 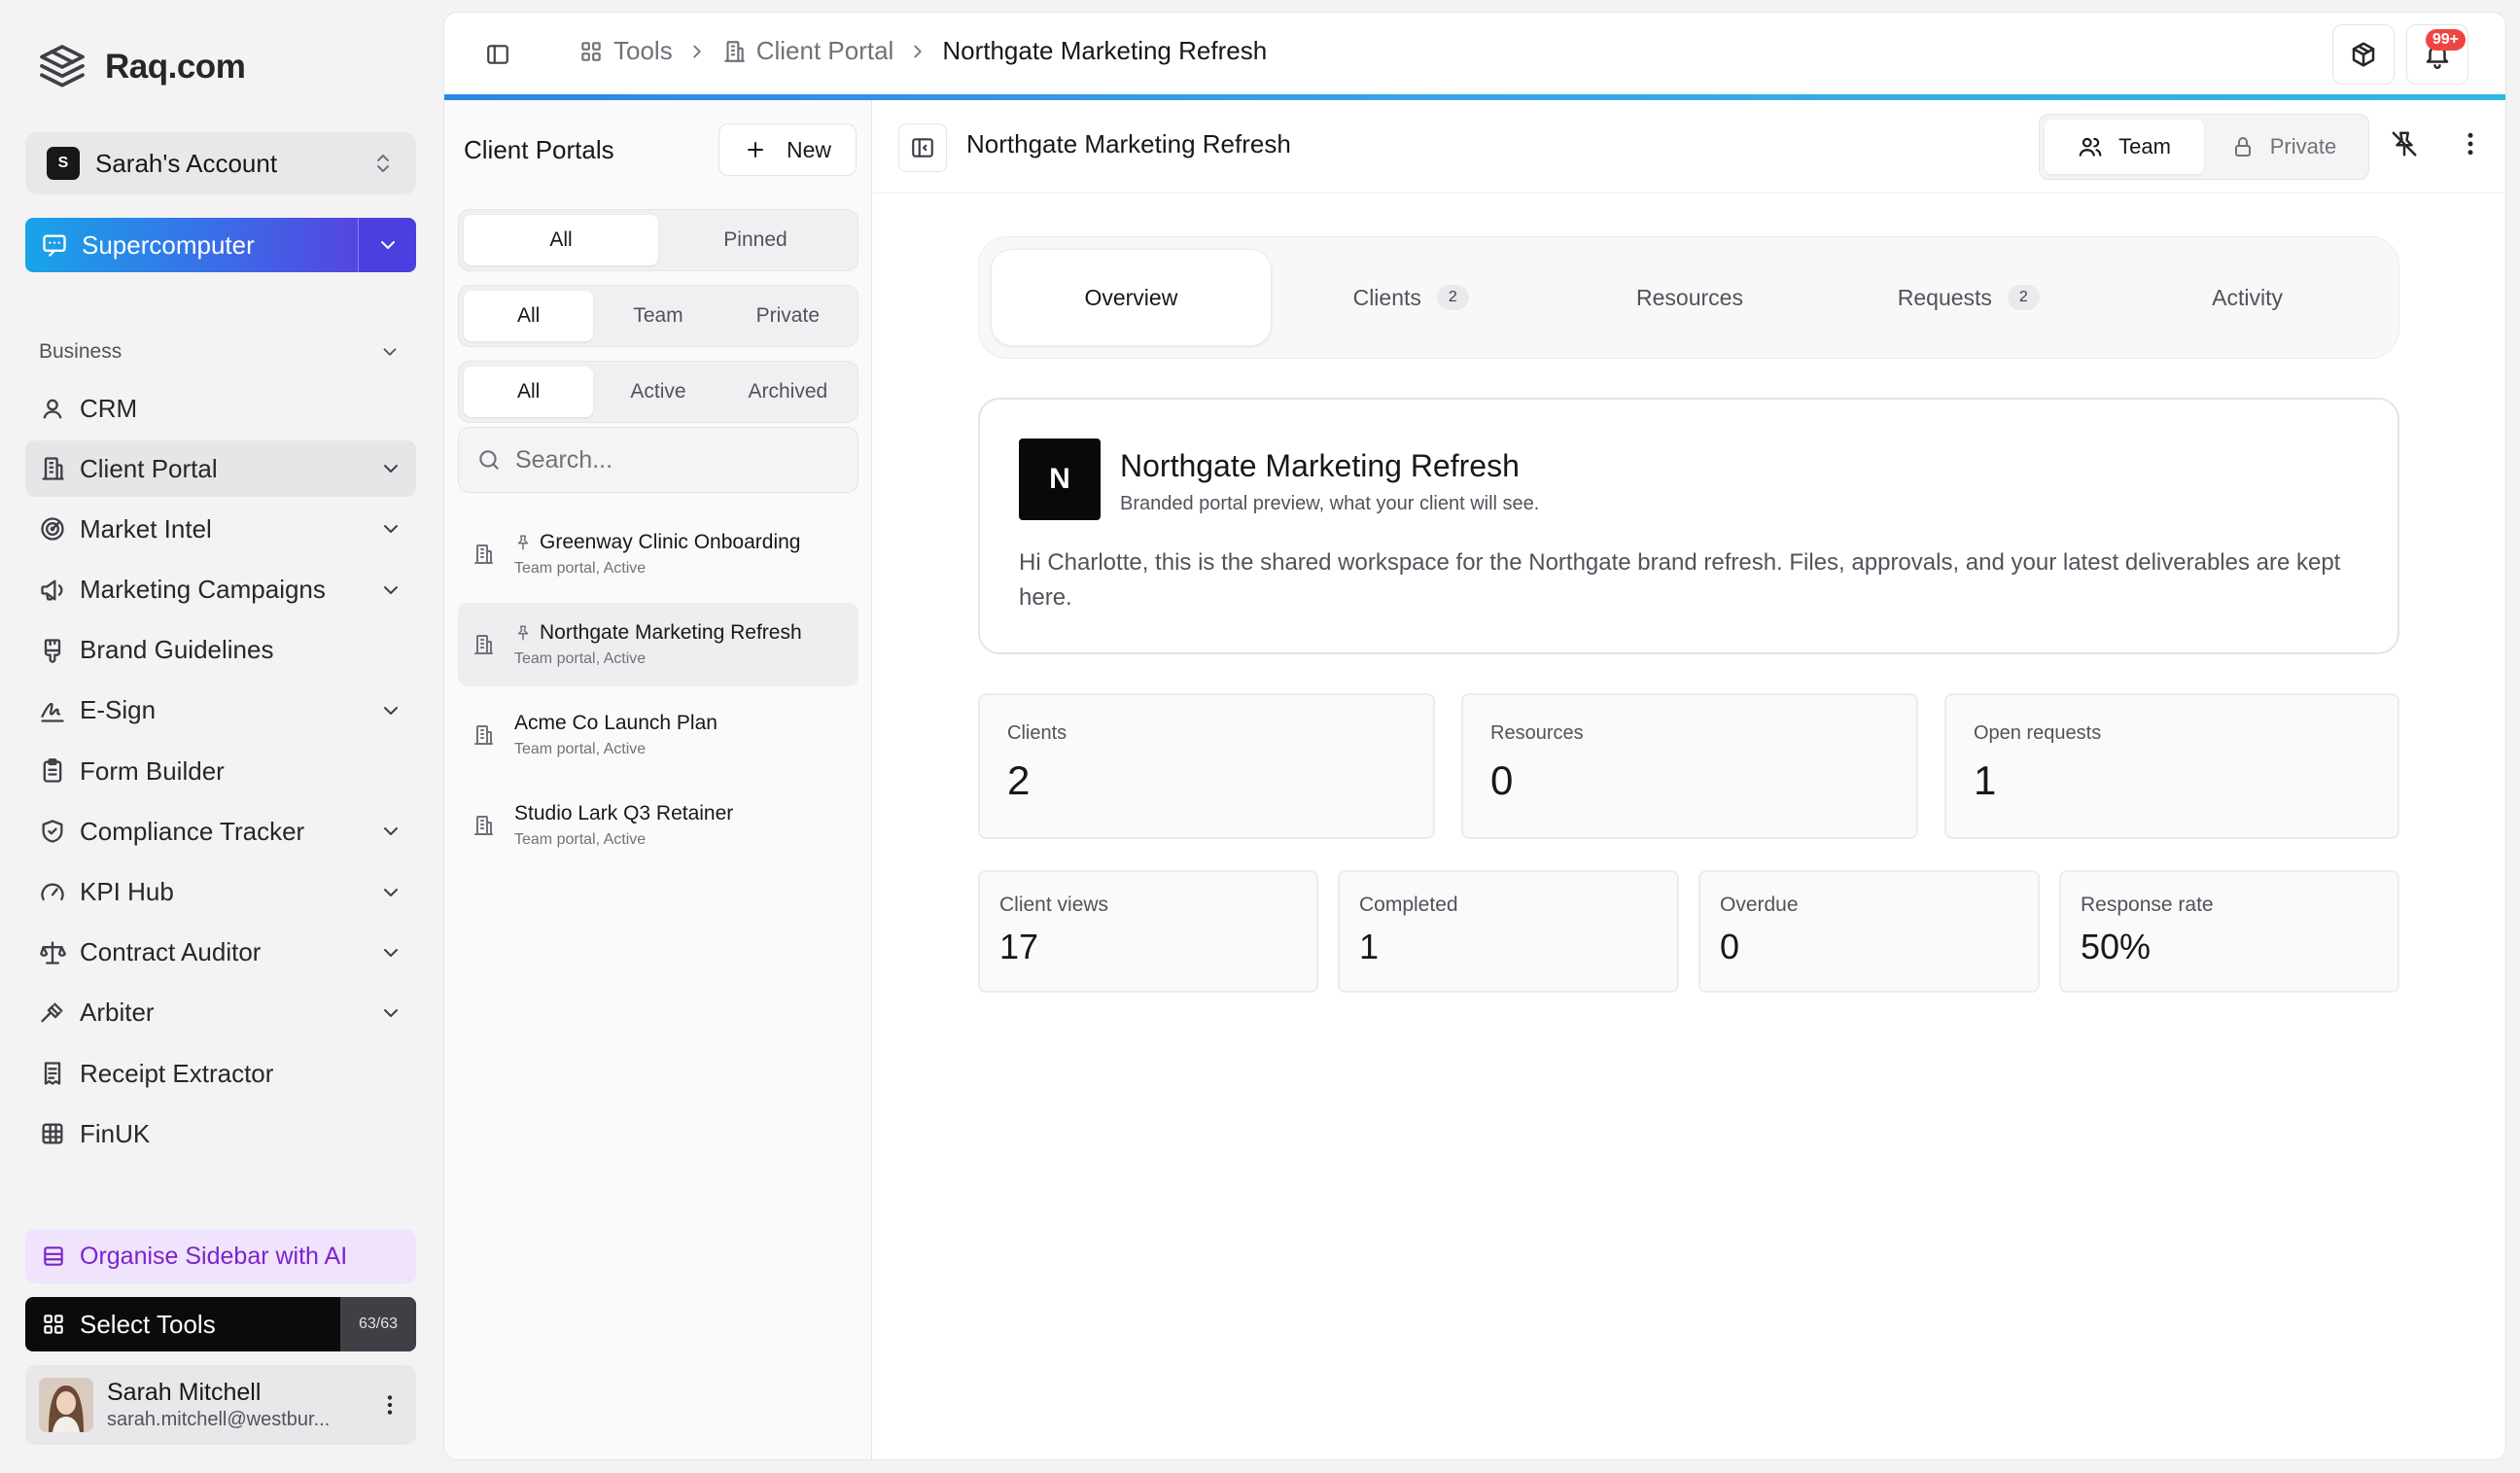 What do you see at coordinates (191, 245) in the screenshot?
I see `supercomputer-button: Supercomputer` at bounding box center [191, 245].